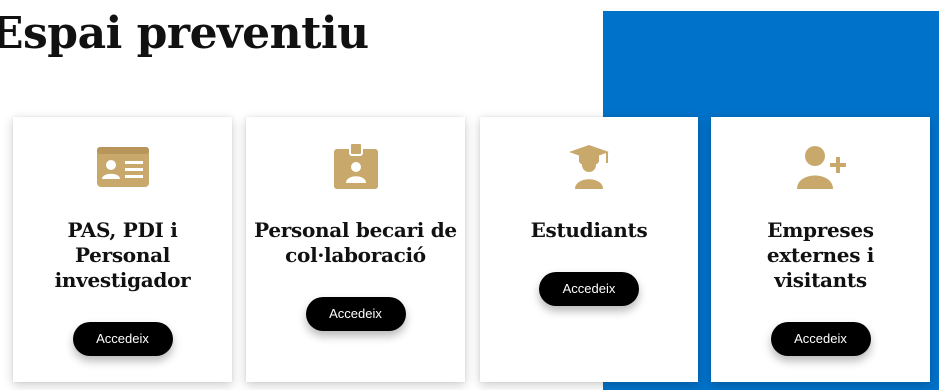 Image resolution: width=939 pixels, height=390 pixels. What do you see at coordinates (355, 242) in the screenshot?
I see `card-title: Personal becari de col·laboració` at bounding box center [355, 242].